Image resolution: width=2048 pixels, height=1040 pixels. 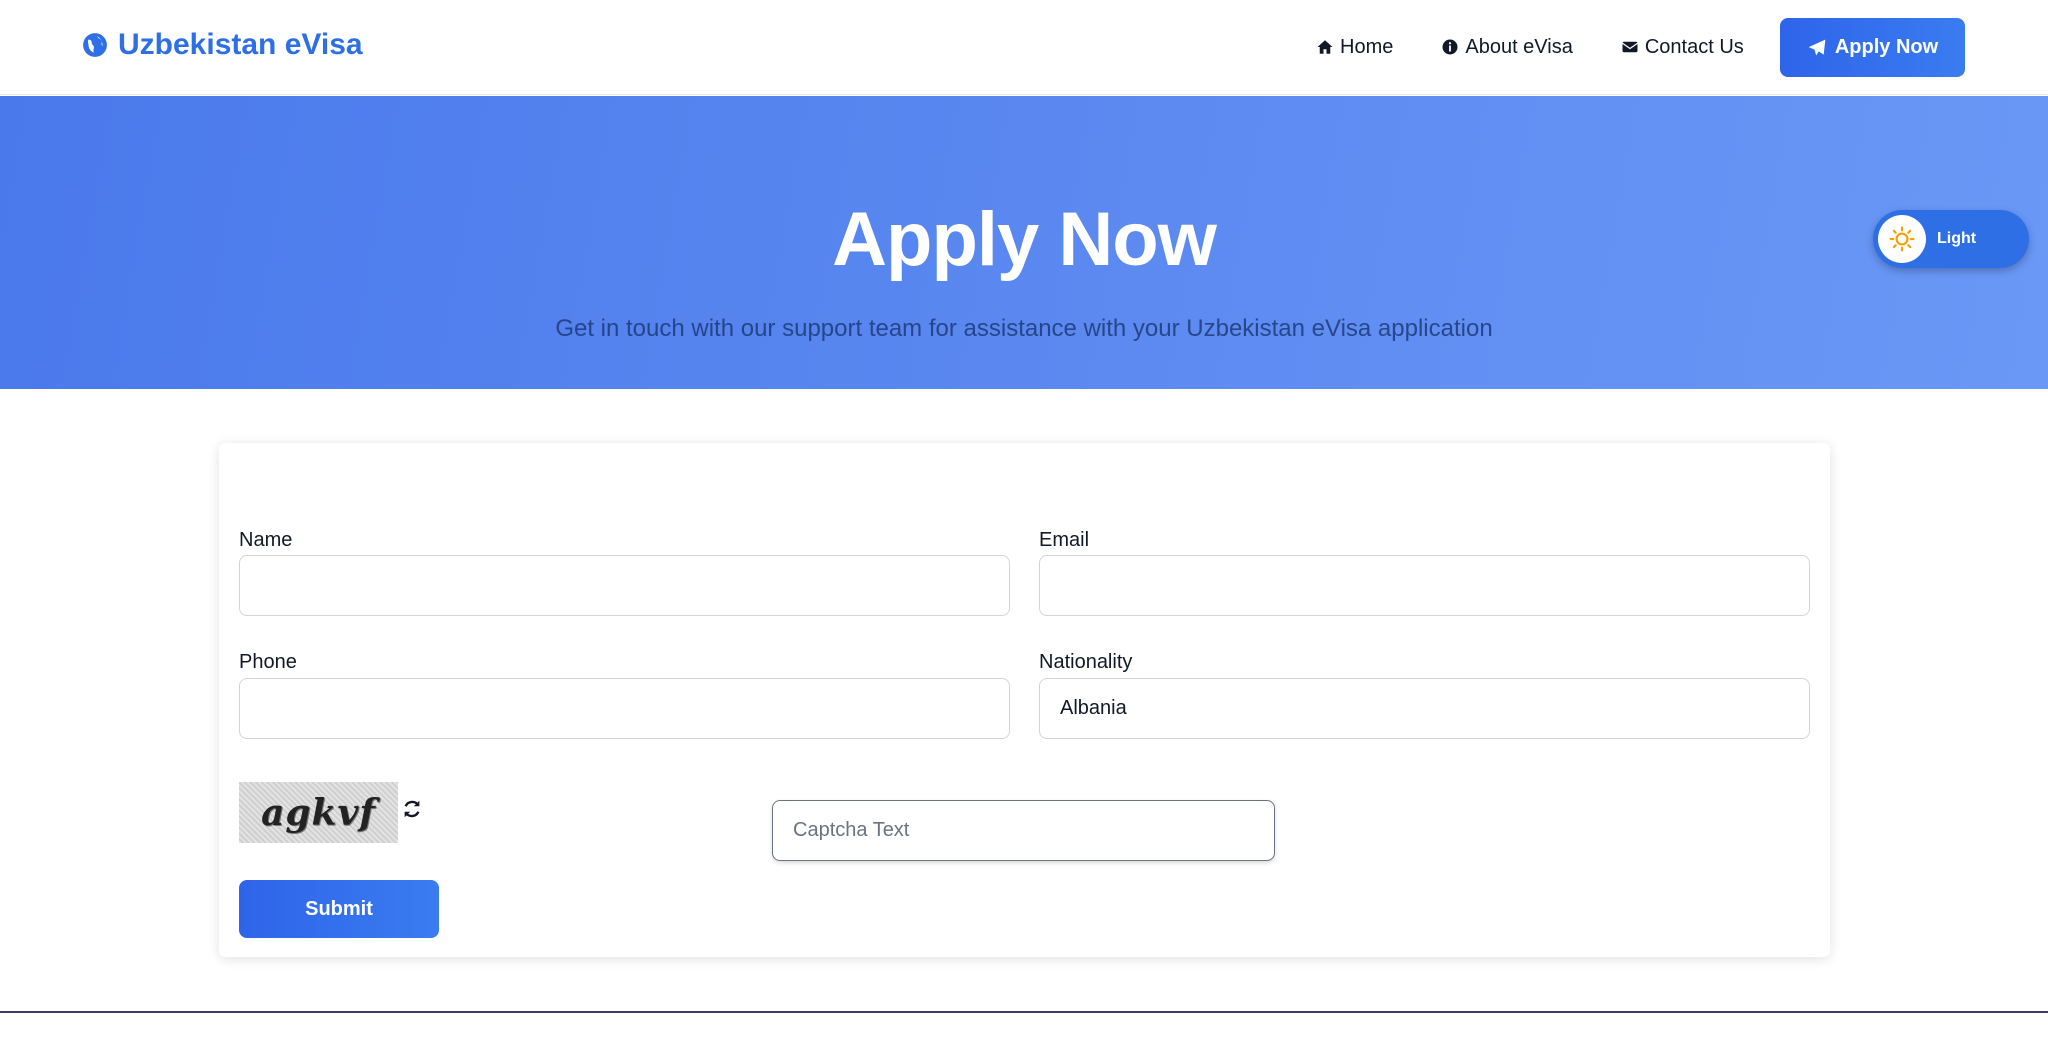 What do you see at coordinates (268, 662) in the screenshot?
I see `phone-label: Phone` at bounding box center [268, 662].